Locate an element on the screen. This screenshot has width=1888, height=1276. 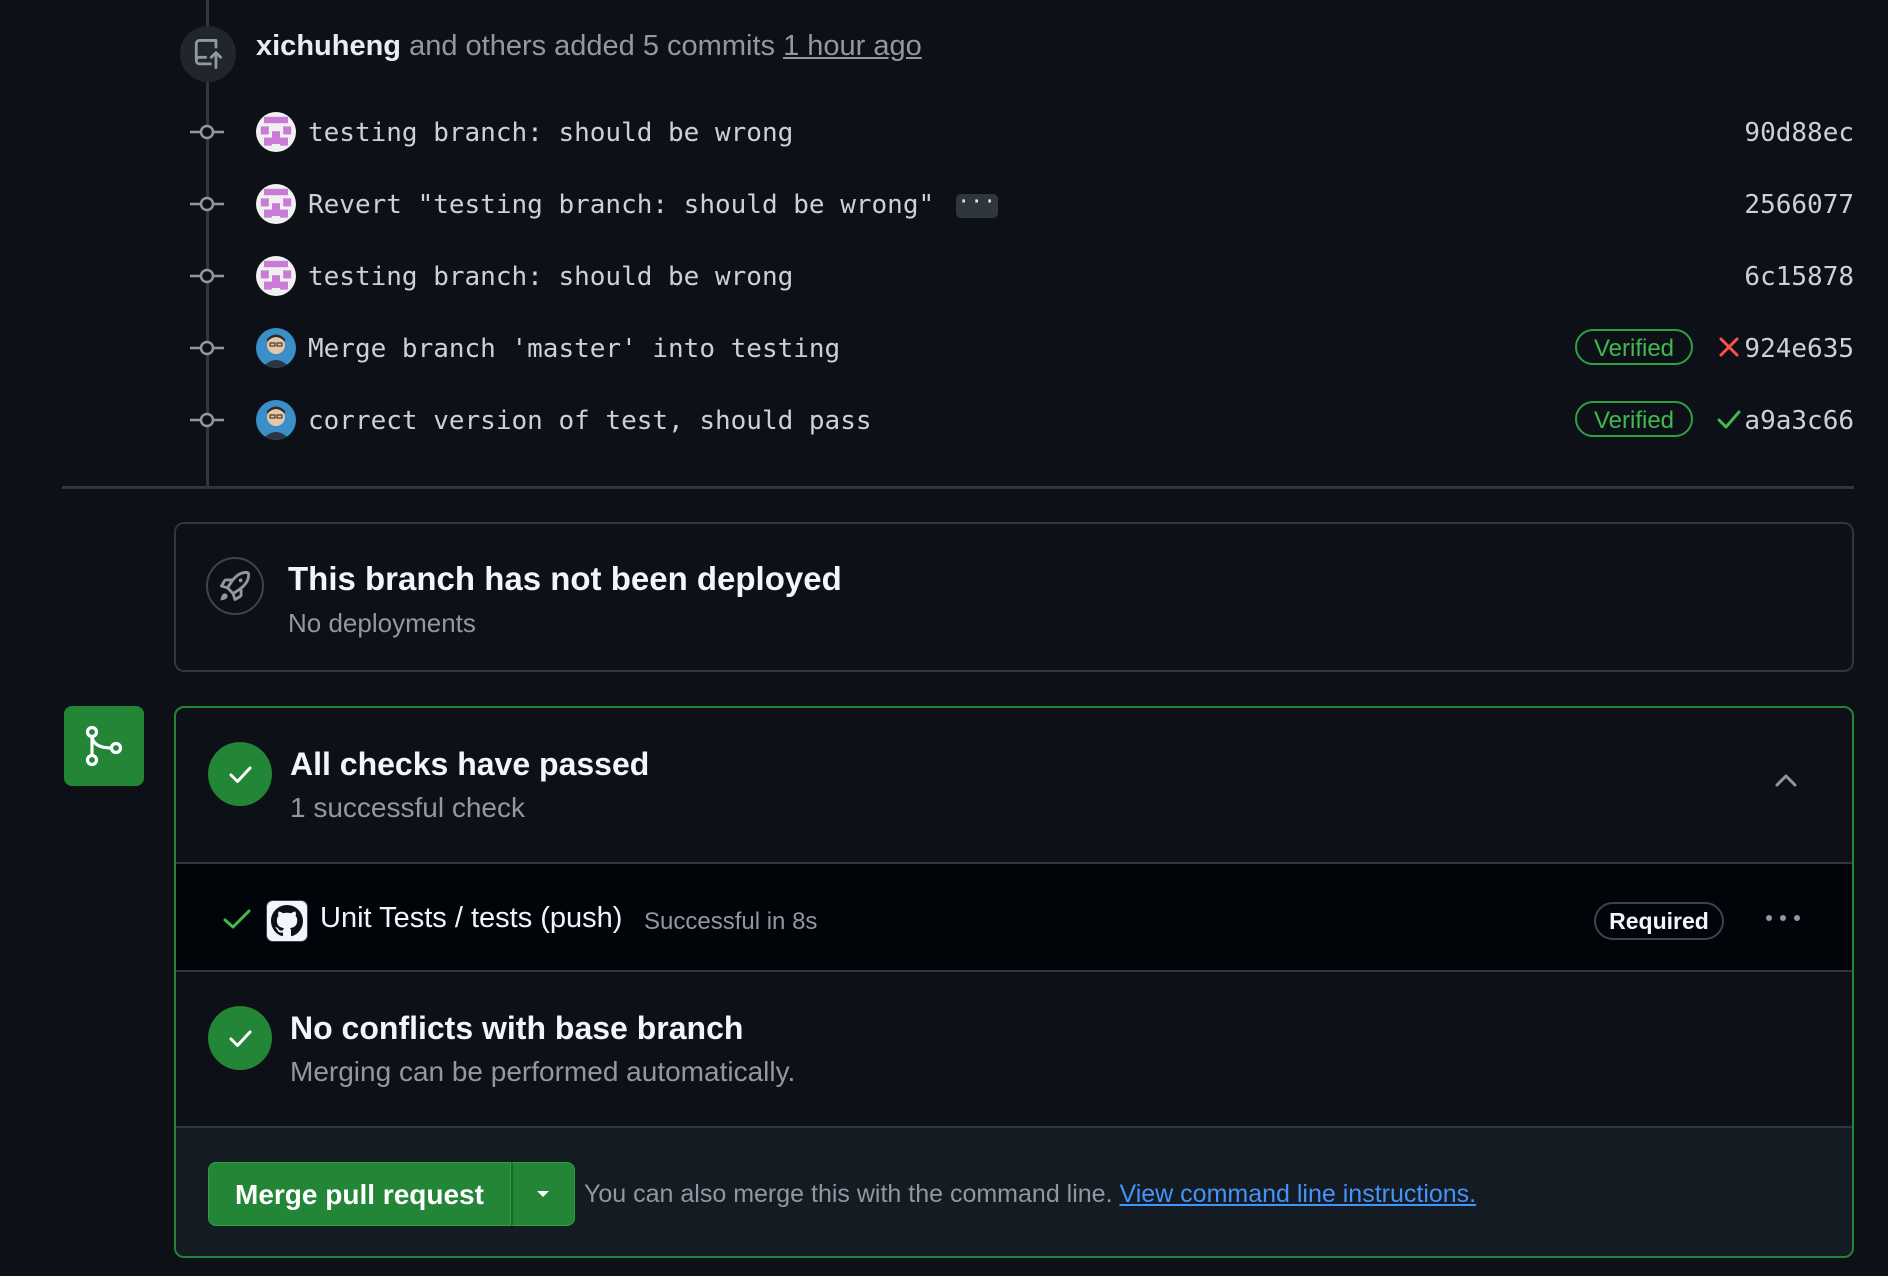
deployment-title: This branch has not been deployed is located at coordinates (565, 578).